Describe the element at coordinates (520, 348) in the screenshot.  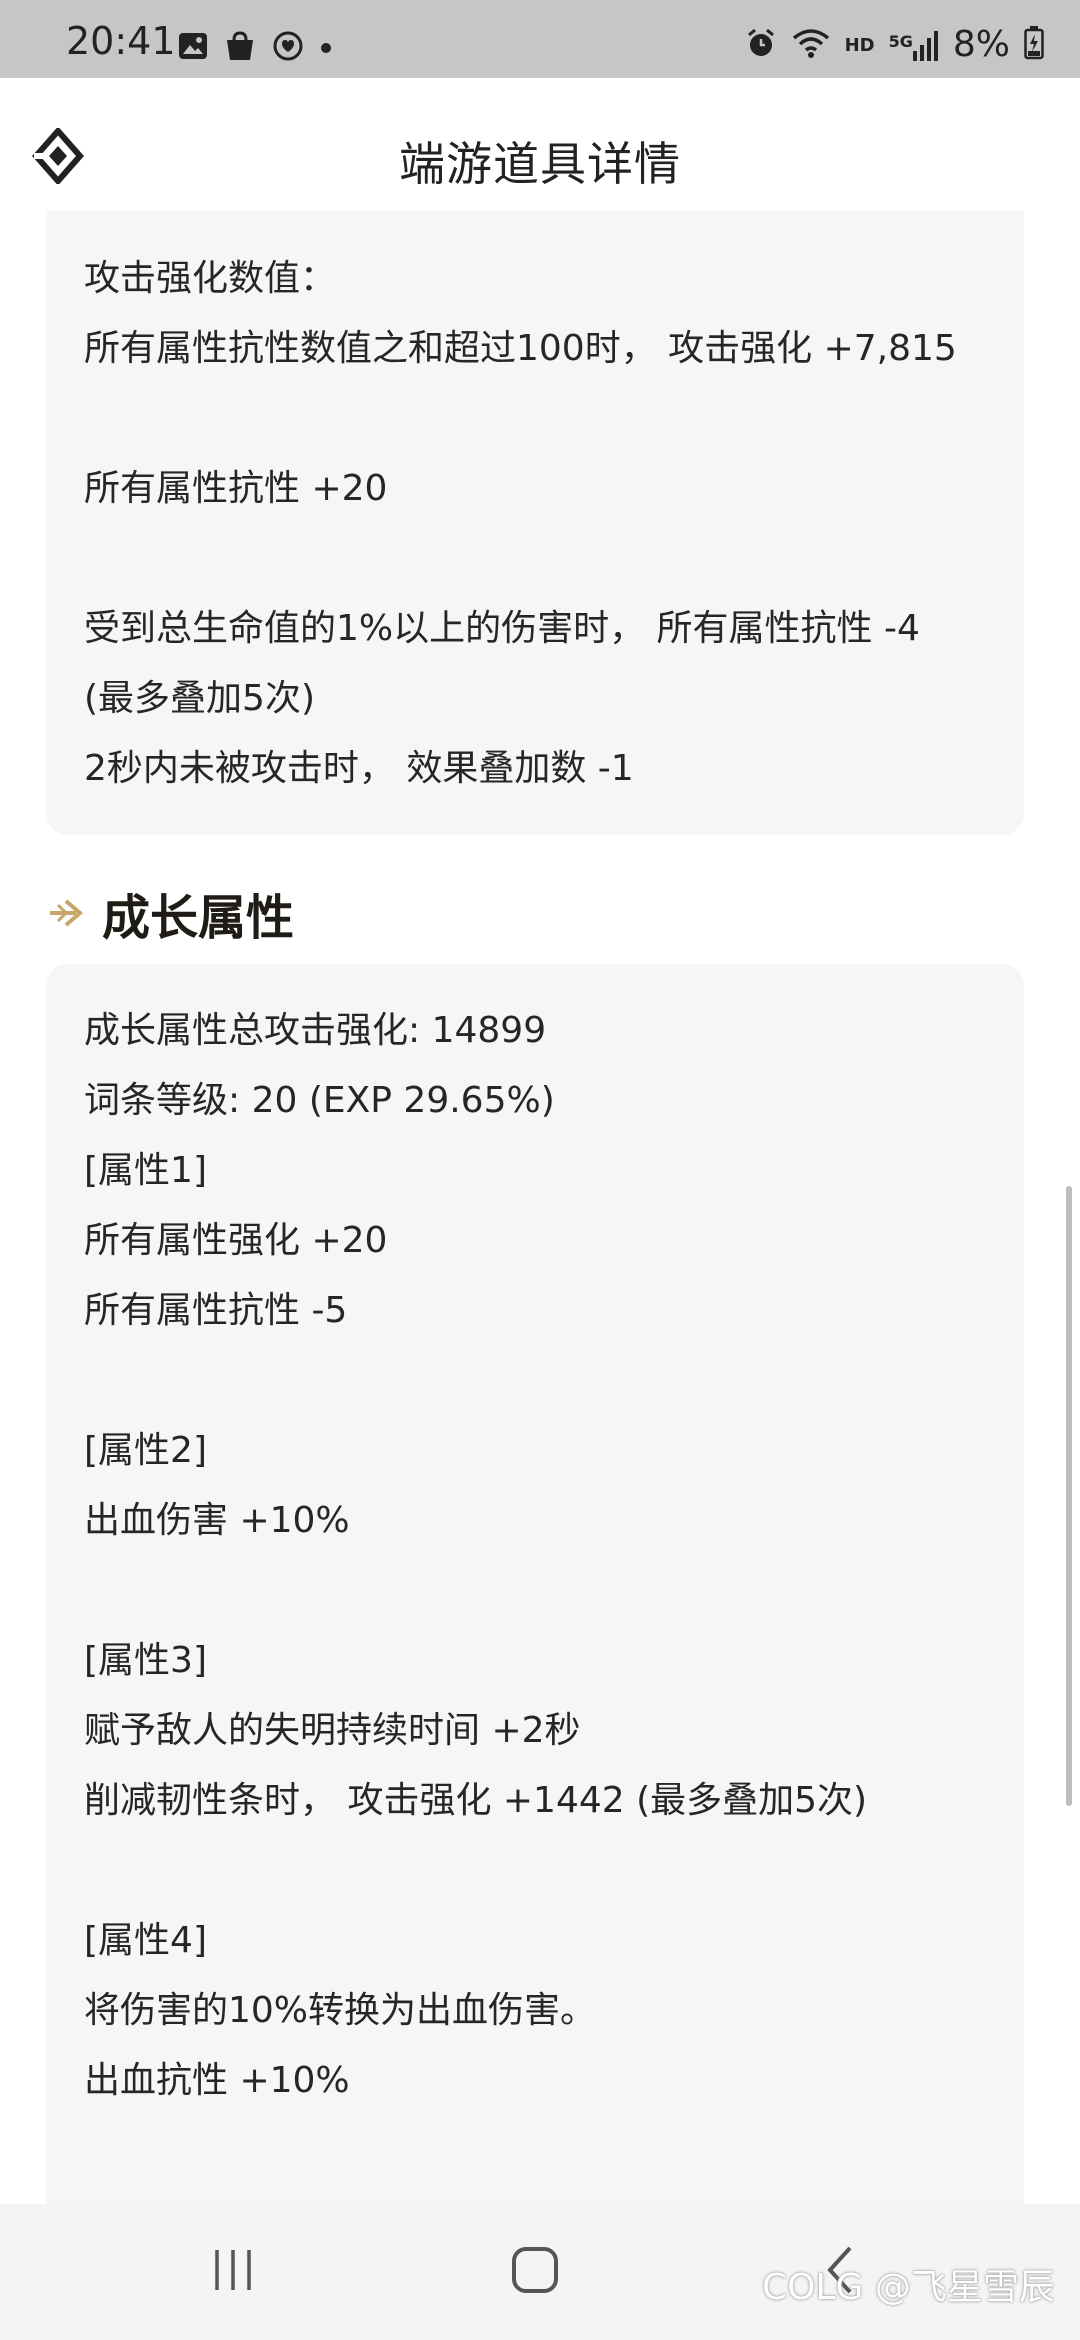
I see `card-line: 所有属性抗性数值之和超过100时， 攻击强化 +7,815` at that location.